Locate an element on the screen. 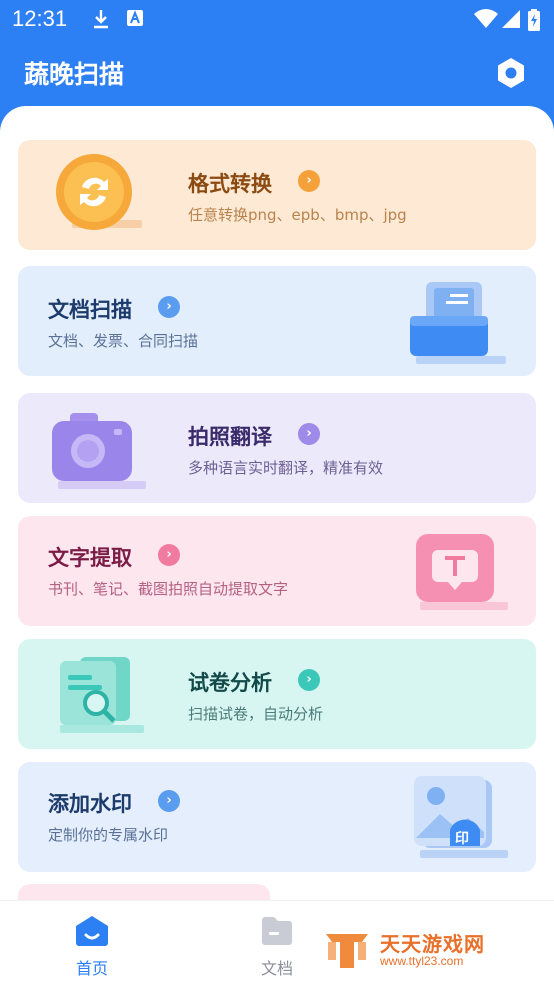 This screenshot has height=984, width=554. nav-item-documents: 文档 is located at coordinates (277, 947).